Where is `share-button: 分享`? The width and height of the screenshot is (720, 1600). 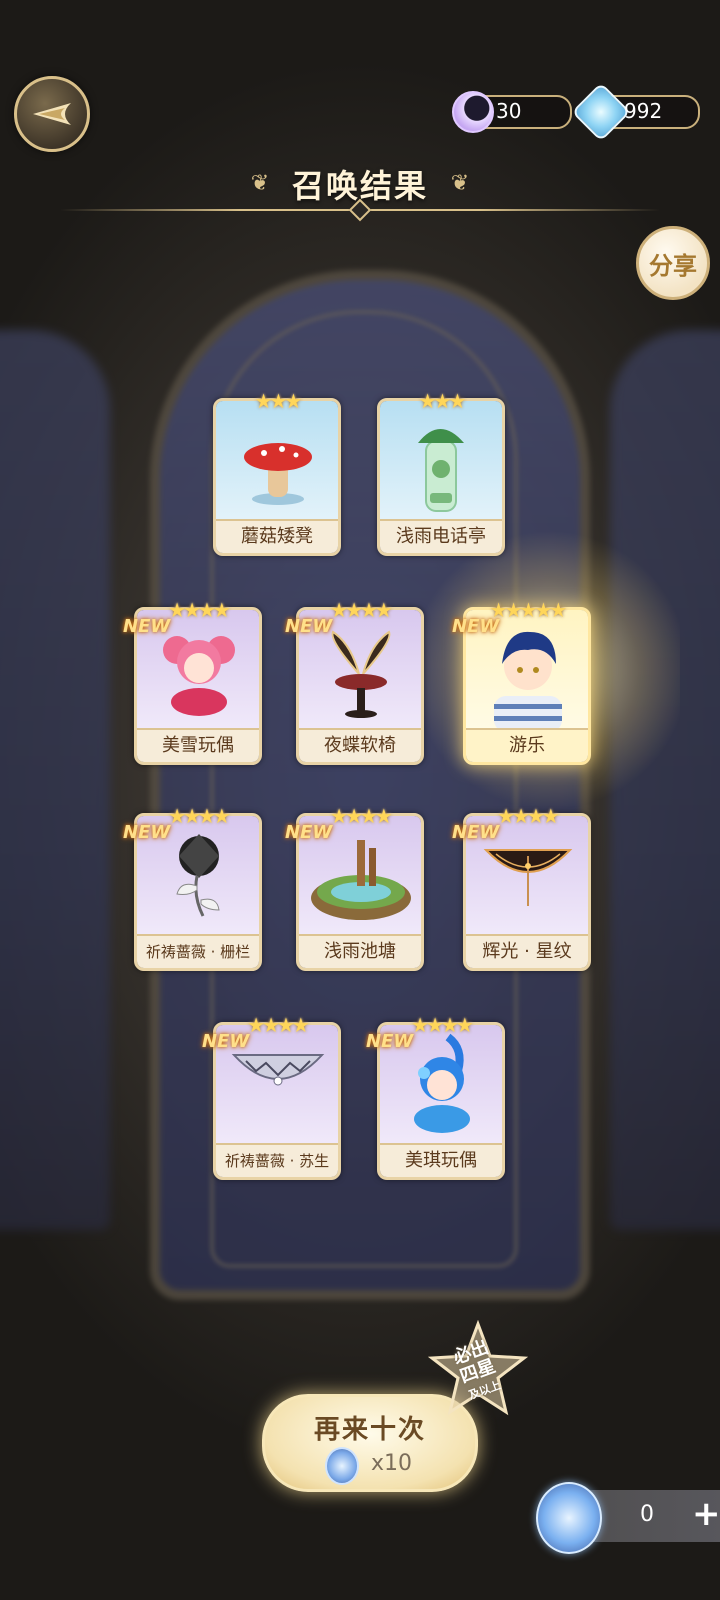
share-button: 分享 is located at coordinates (673, 263).